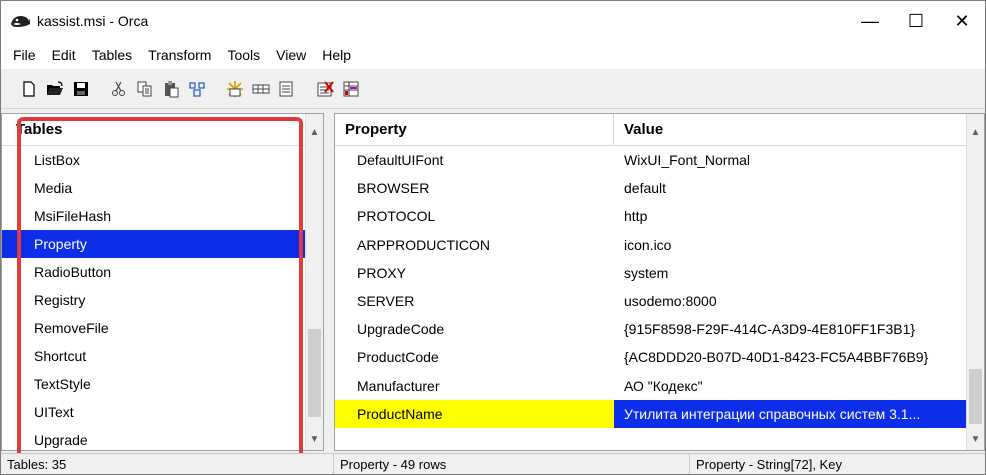 The width and height of the screenshot is (986, 475). Describe the element at coordinates (474, 188) in the screenshot. I see `cell-property: BROWSER` at that location.